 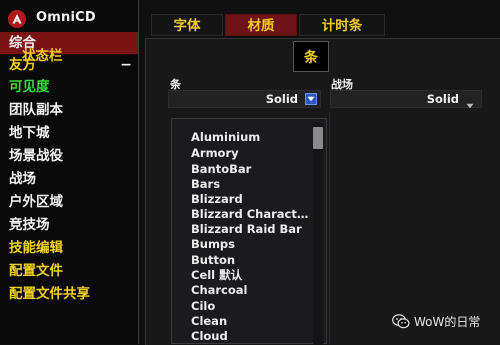 I want to click on tab-texture: 材质, so click(x=261, y=25).